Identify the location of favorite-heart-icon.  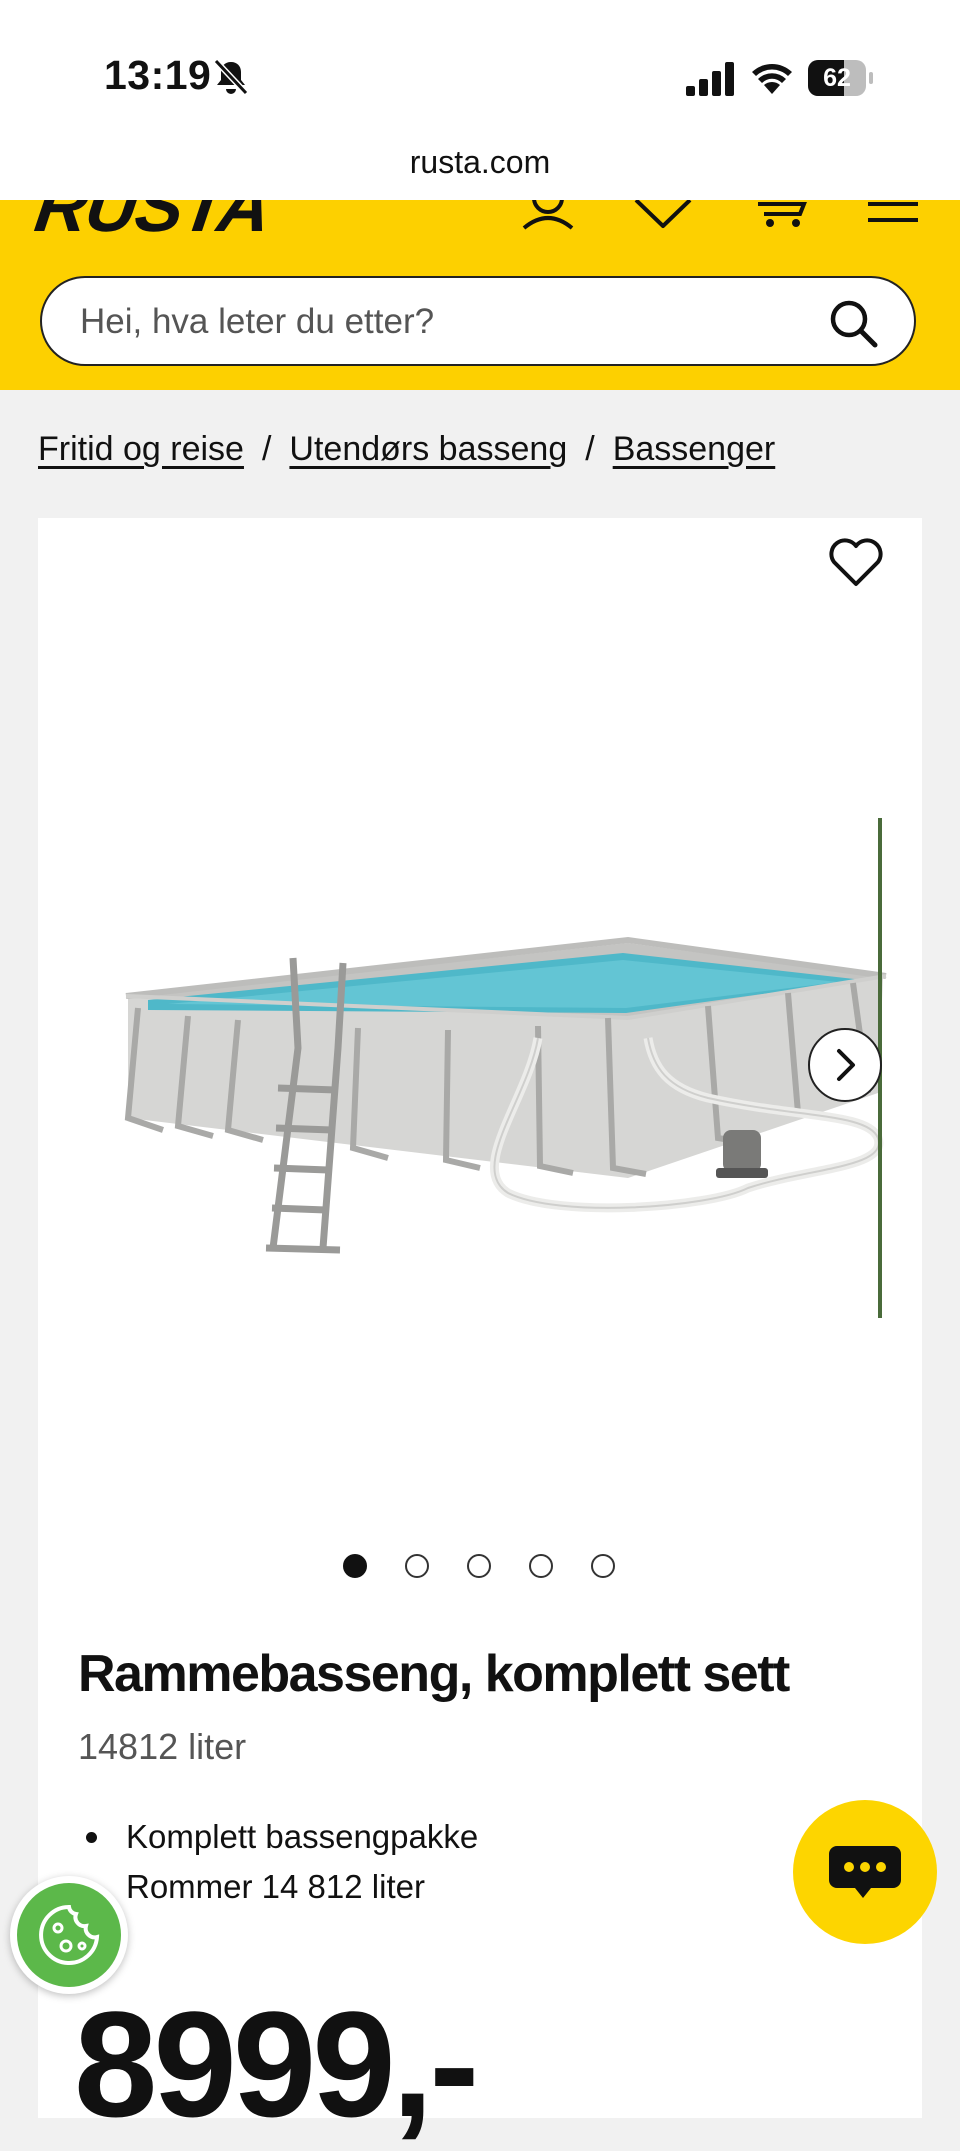
(856, 563).